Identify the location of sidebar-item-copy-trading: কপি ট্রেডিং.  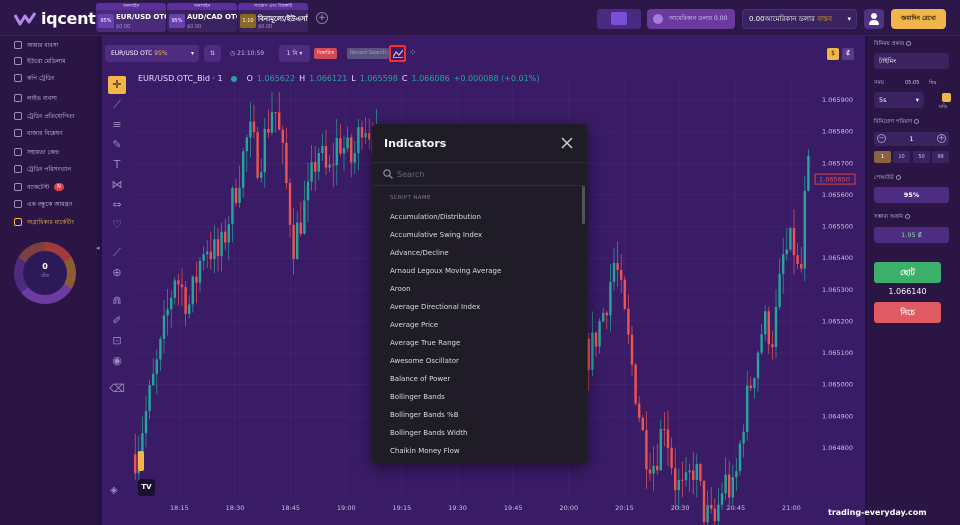
(34, 78).